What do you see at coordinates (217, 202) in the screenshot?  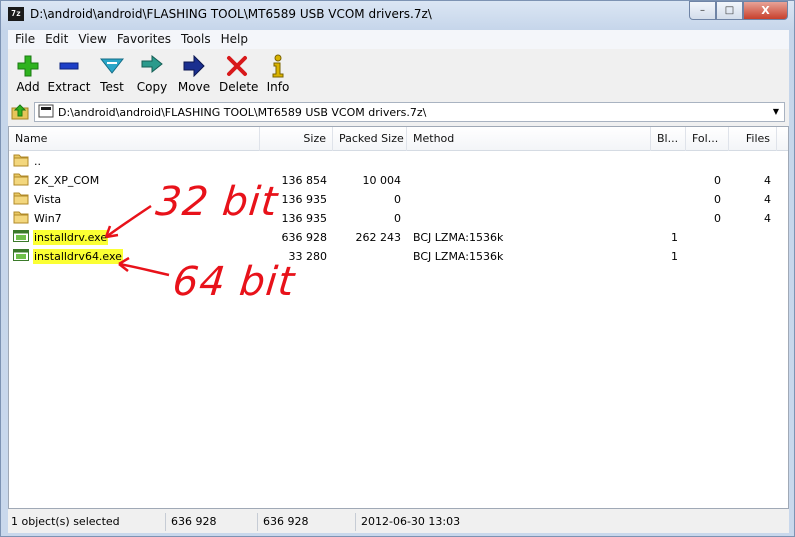 I see `annotation-32-bit: 32 bit` at bounding box center [217, 202].